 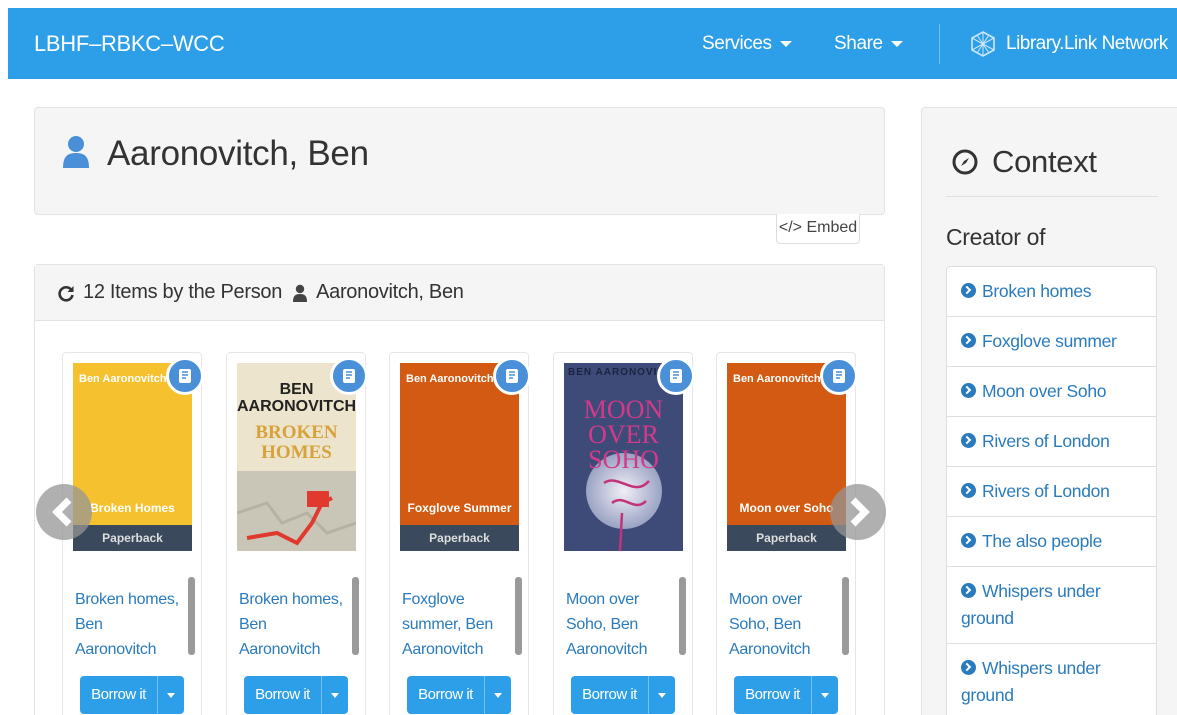 What do you see at coordinates (1037, 291) in the screenshot?
I see `context-link-label: Broken homes` at bounding box center [1037, 291].